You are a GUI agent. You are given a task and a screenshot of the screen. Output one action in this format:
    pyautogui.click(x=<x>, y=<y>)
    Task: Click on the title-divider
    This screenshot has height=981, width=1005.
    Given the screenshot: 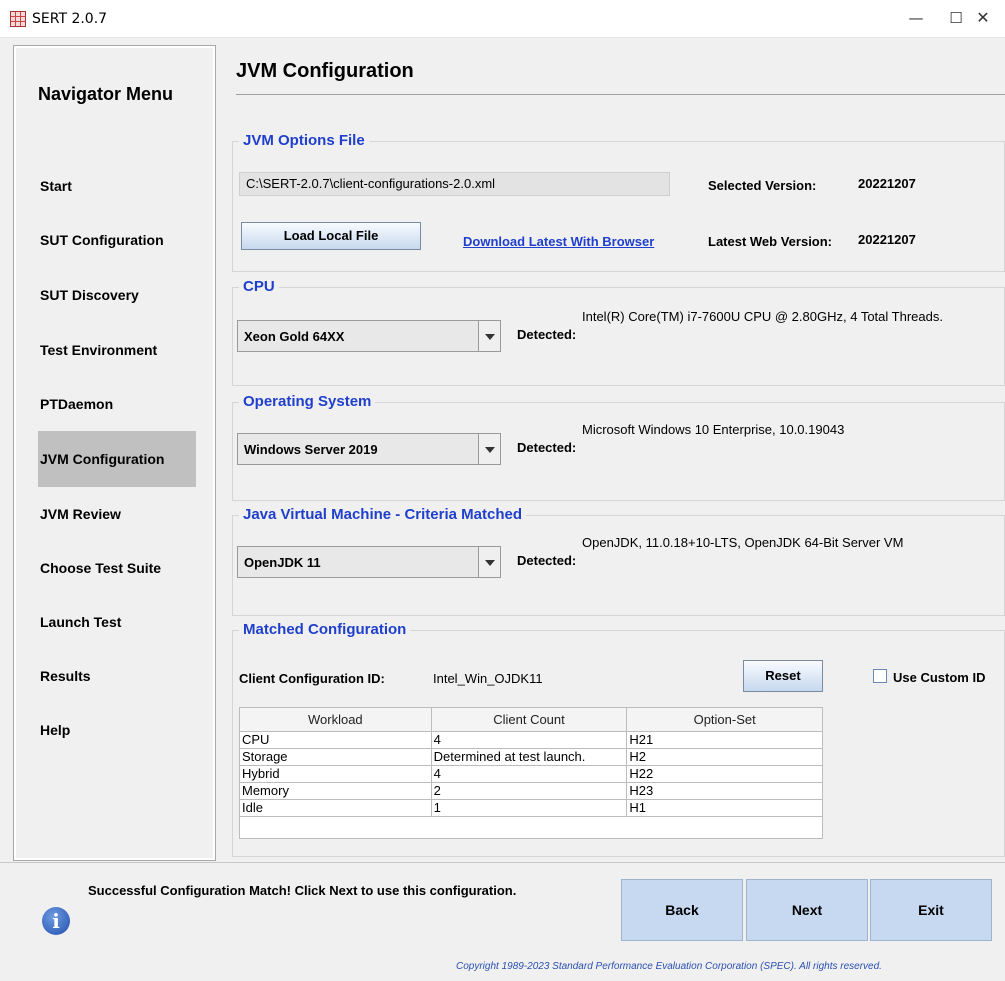 What is the action you would take?
    pyautogui.click(x=620, y=94)
    